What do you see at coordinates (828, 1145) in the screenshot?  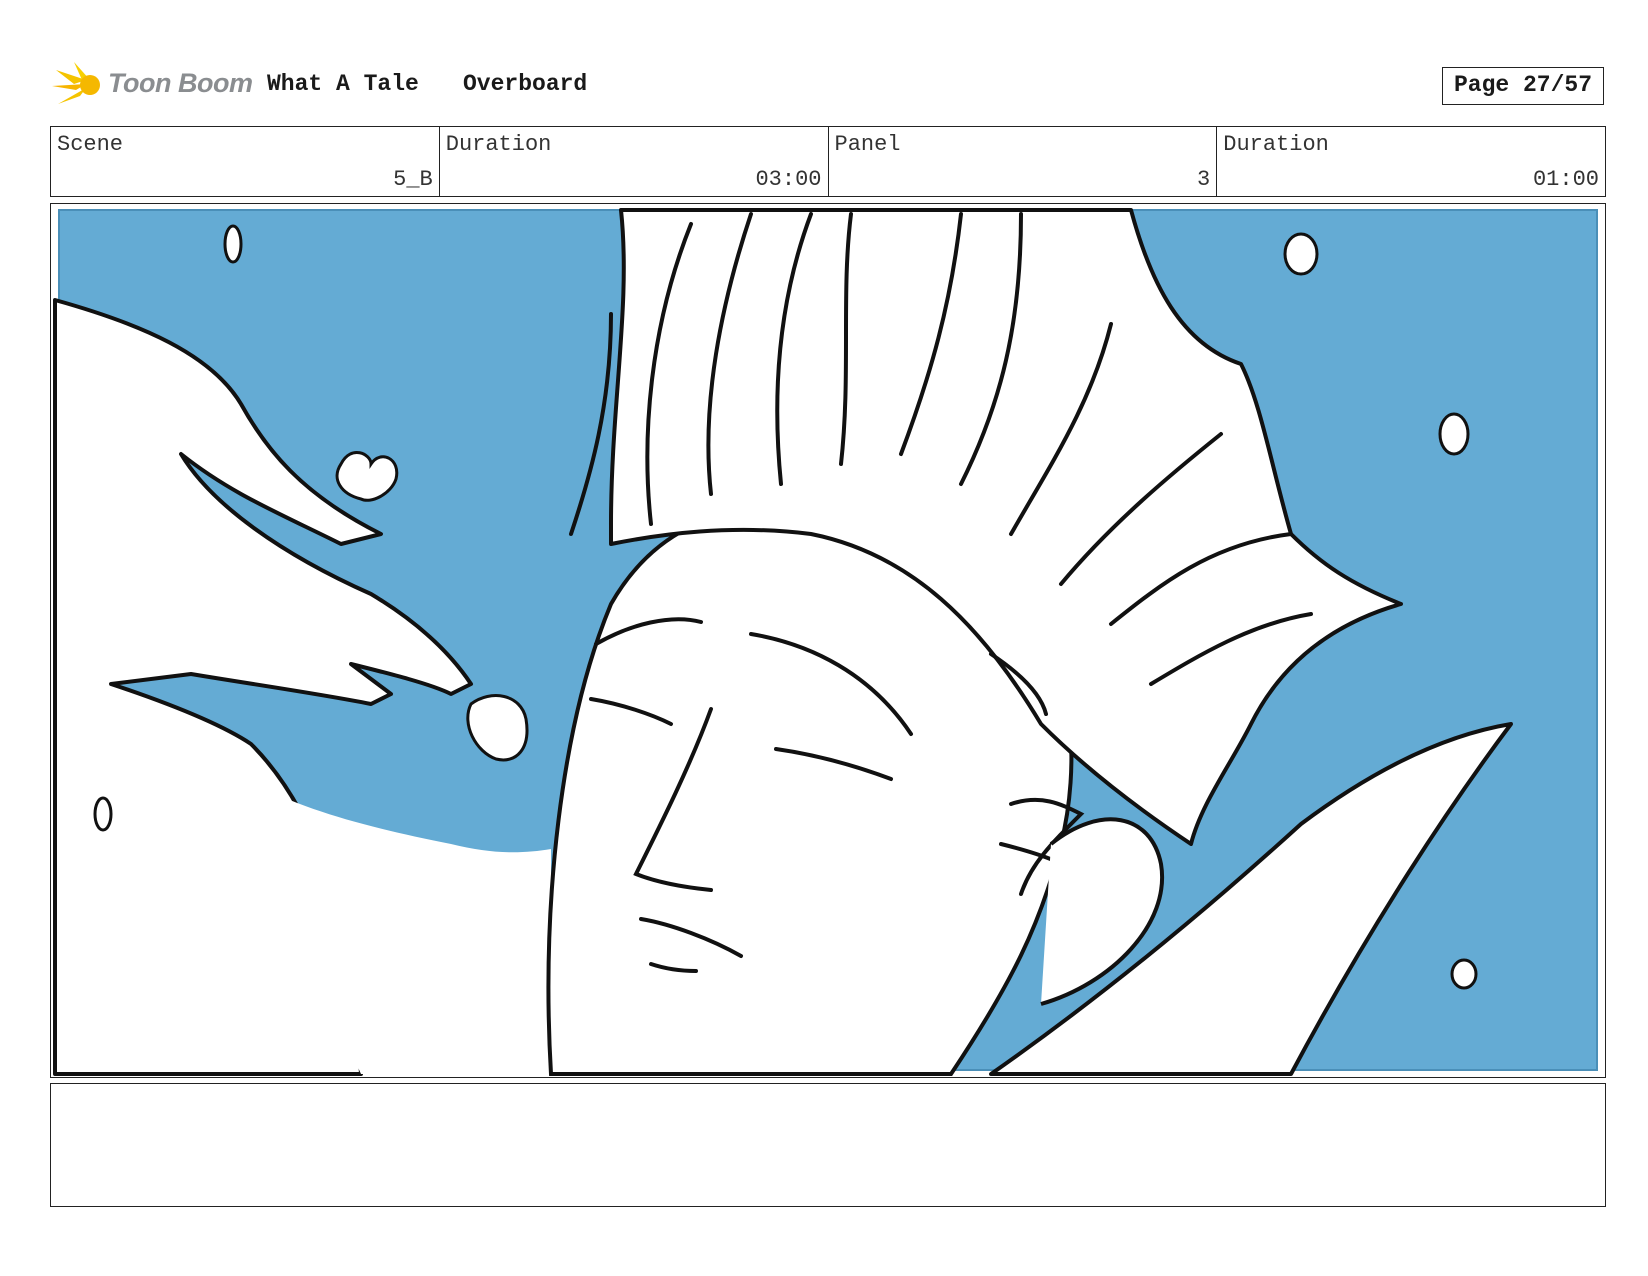 I see `action-notes-box` at bounding box center [828, 1145].